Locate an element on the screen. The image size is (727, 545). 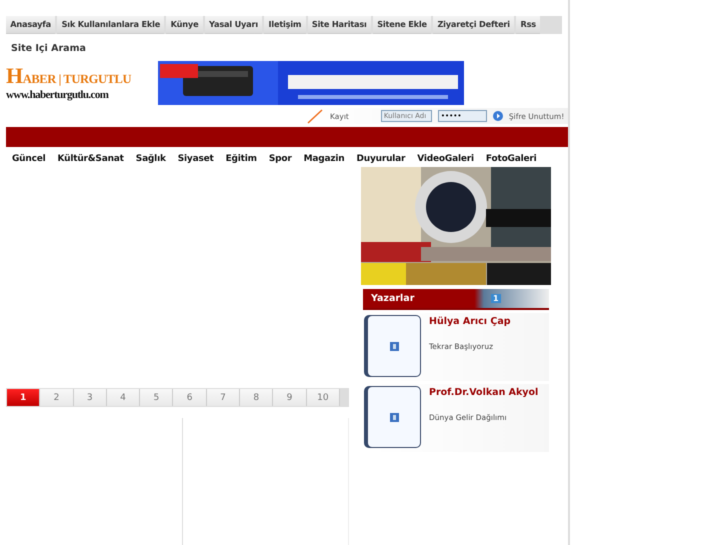
nav-tab: Sık Kullanılanlara Ekle is located at coordinates (110, 25).